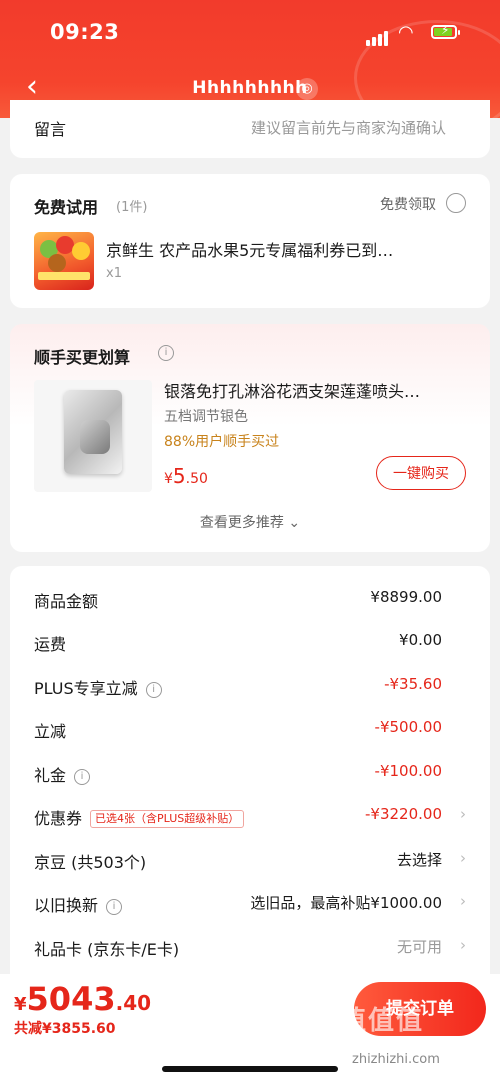  Describe the element at coordinates (168, 479) in the screenshot. I see `price-symbol: ¥` at that location.